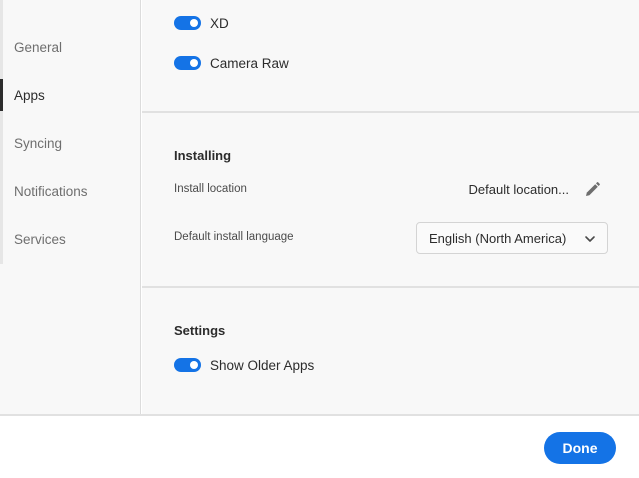  What do you see at coordinates (200, 330) in the screenshot?
I see `settings-title: Settings` at bounding box center [200, 330].